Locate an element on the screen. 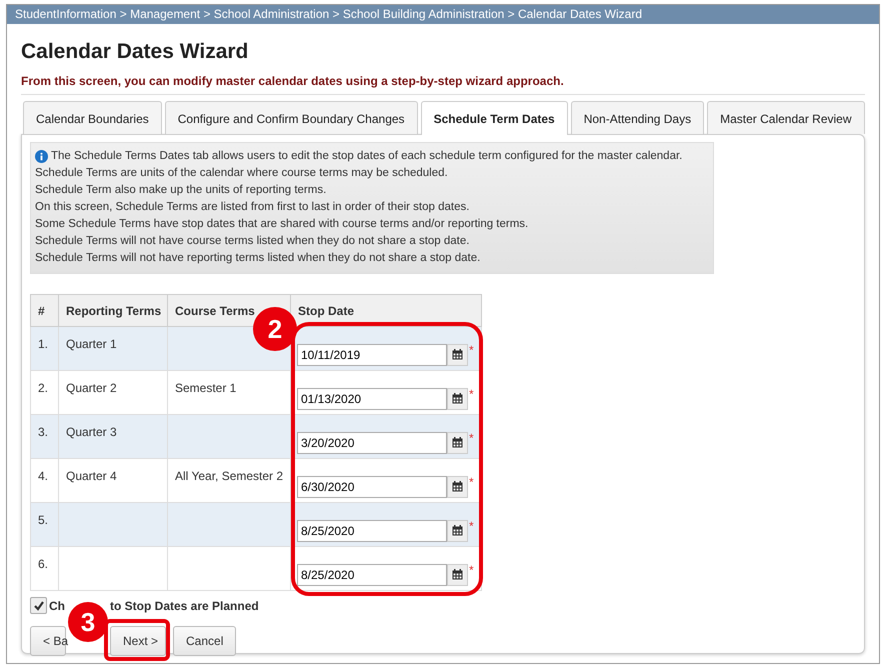 This screenshot has height=670, width=886. wizard-button: Cancel is located at coordinates (204, 641).